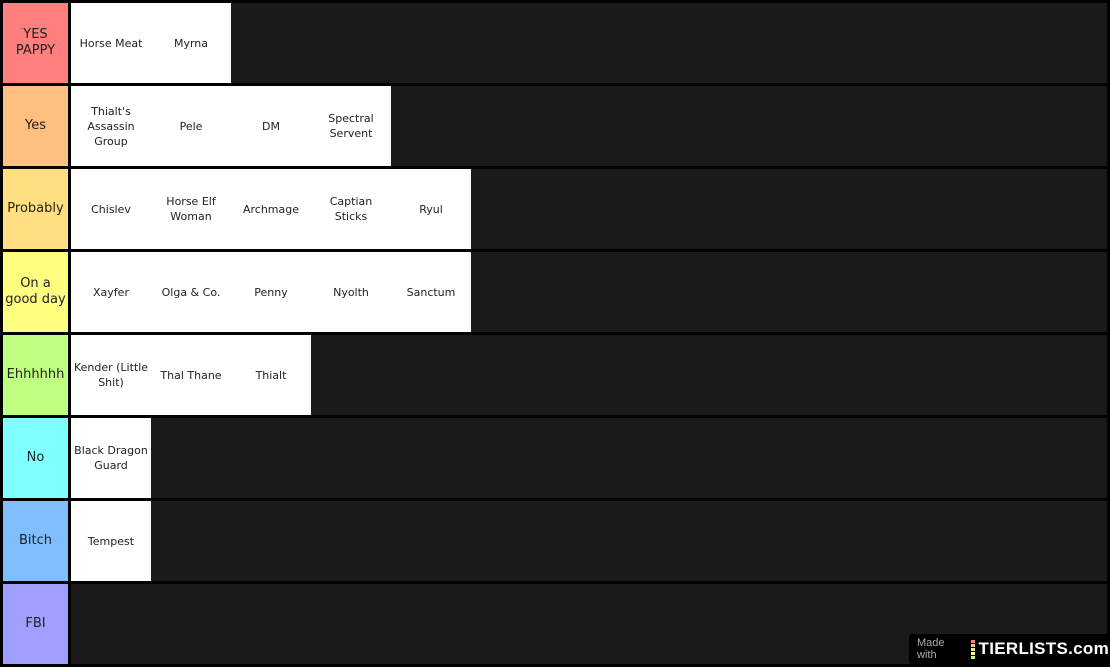  I want to click on tier-item-card: Sanctum, so click(431, 292).